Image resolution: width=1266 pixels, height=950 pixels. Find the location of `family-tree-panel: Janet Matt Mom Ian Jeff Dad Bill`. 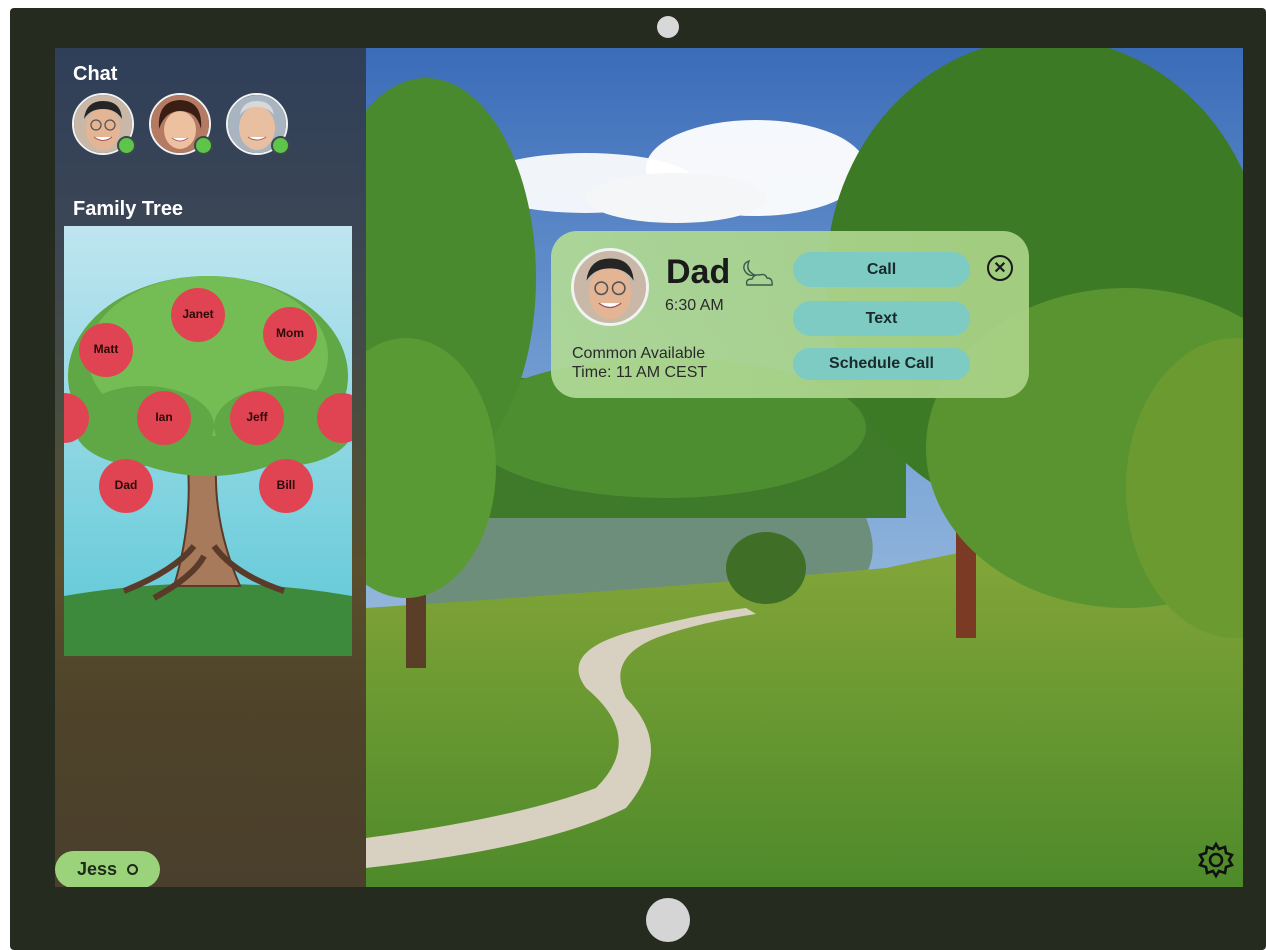

family-tree-panel: Janet Matt Mom Ian Jeff Dad Bill is located at coordinates (208, 441).